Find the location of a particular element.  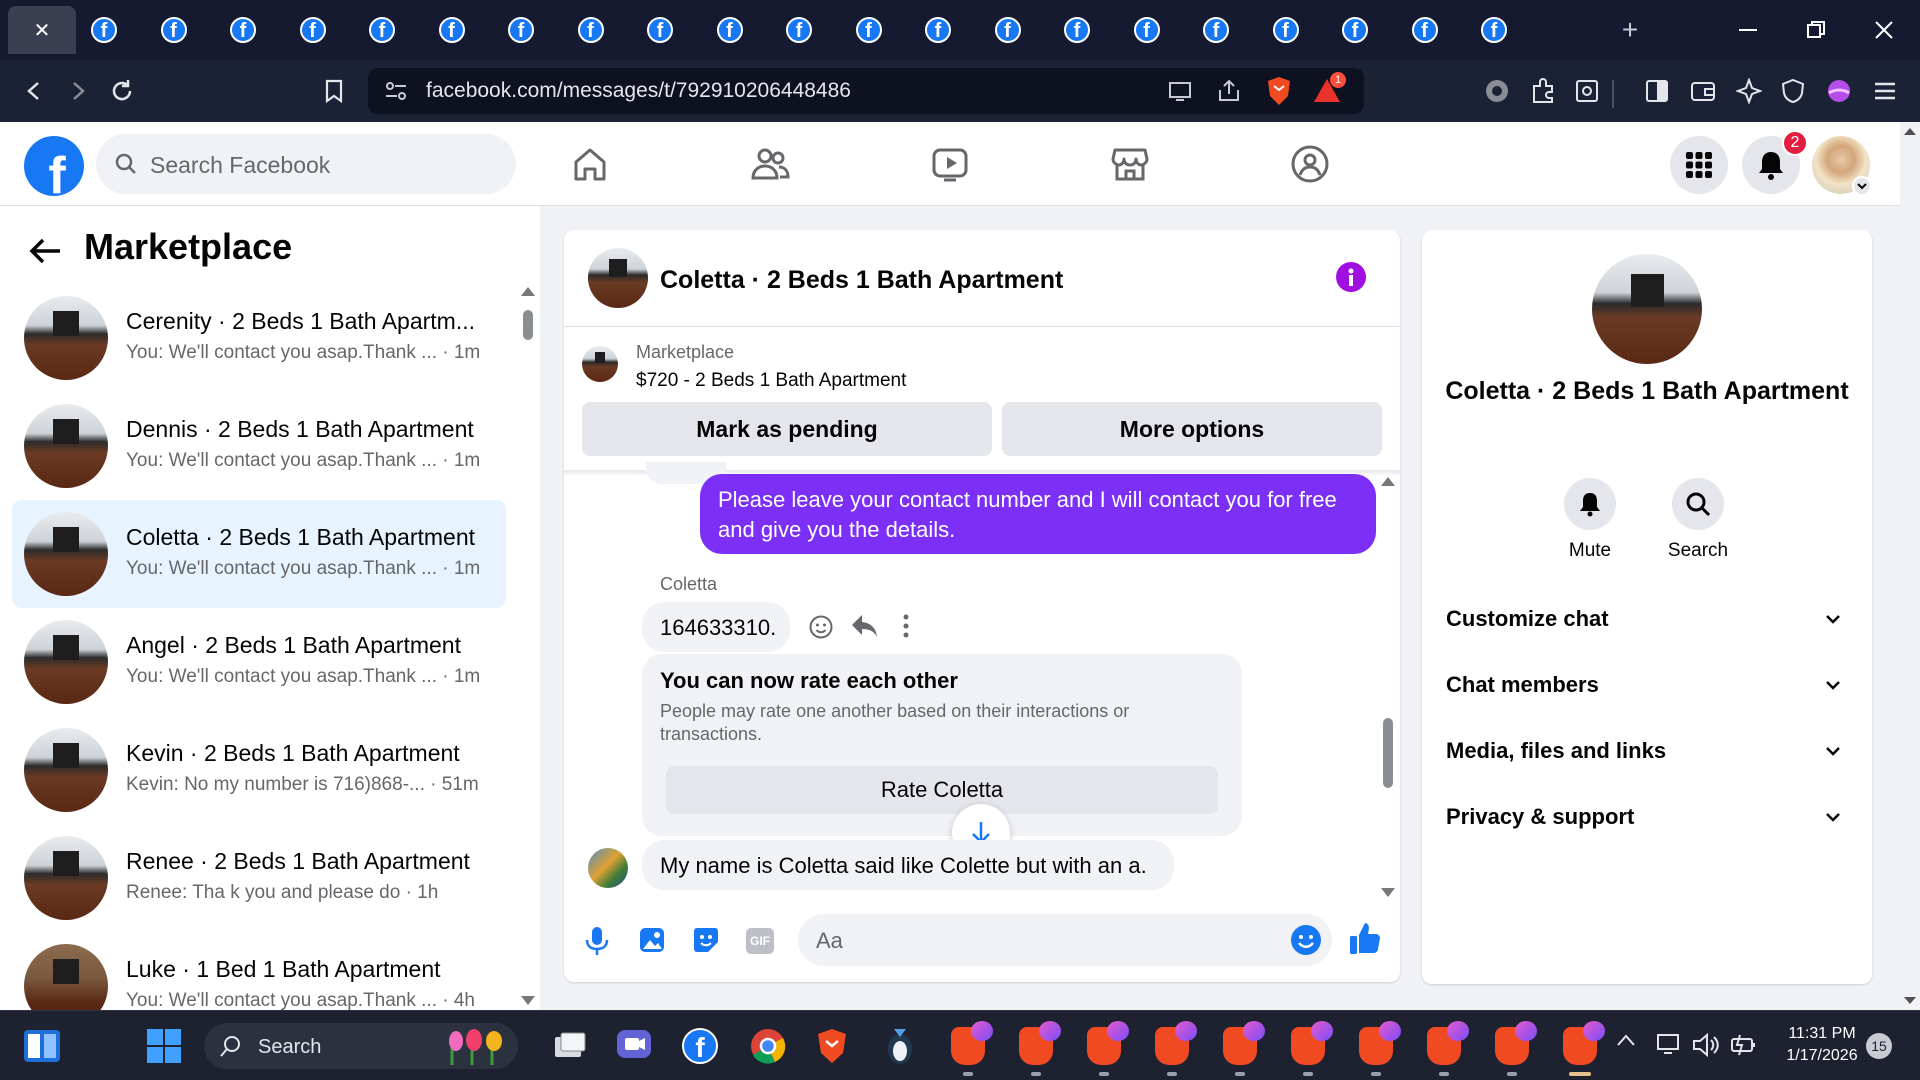

friends-icon is located at coordinates (770, 164).